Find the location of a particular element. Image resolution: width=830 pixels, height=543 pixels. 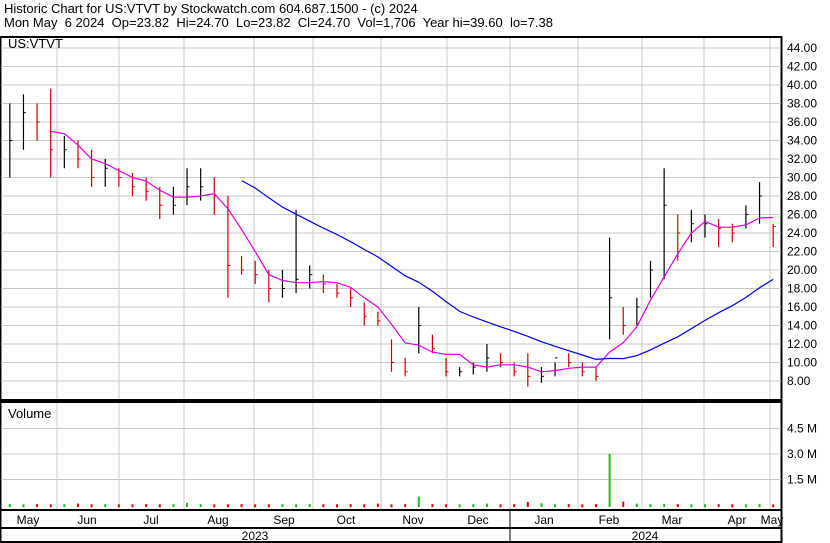

price-tick-label: 18.00 is located at coordinates (802, 289).